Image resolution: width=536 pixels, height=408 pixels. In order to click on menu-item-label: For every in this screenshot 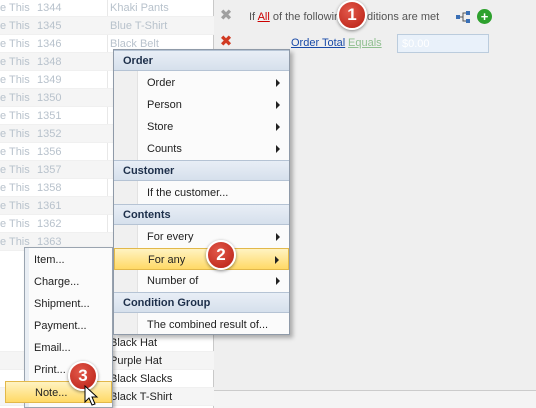, I will do `click(170, 237)`.